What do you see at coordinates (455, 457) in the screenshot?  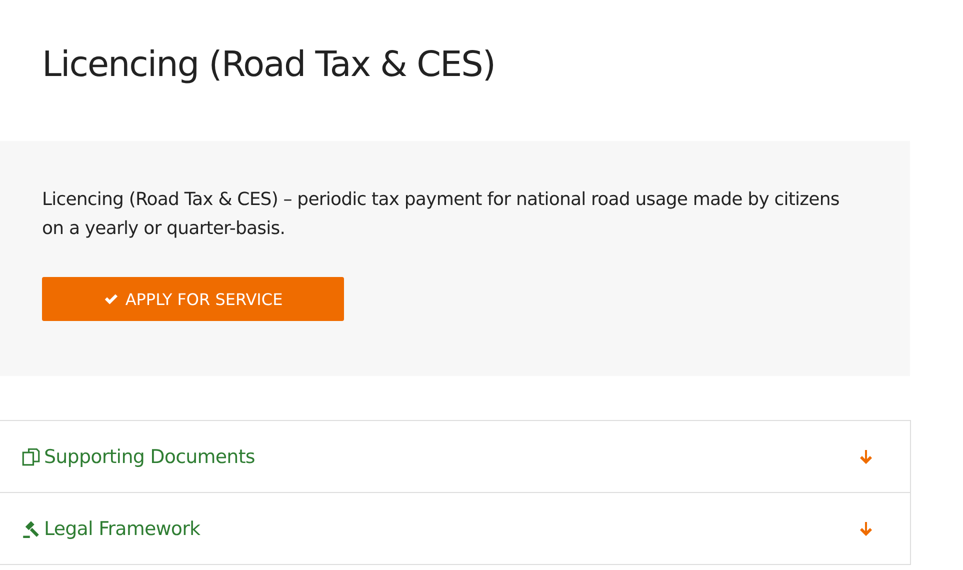 I see `accordion-header: Supporting Documents` at bounding box center [455, 457].